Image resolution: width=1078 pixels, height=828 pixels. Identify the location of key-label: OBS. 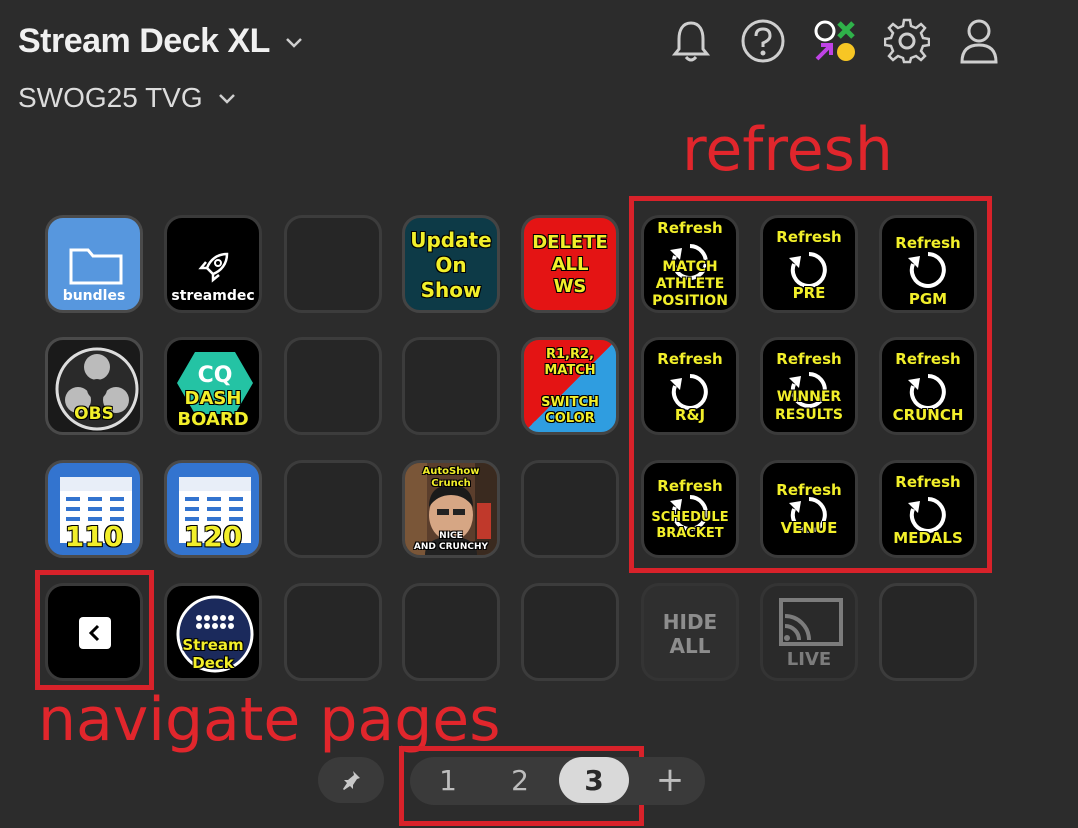
(94, 414).